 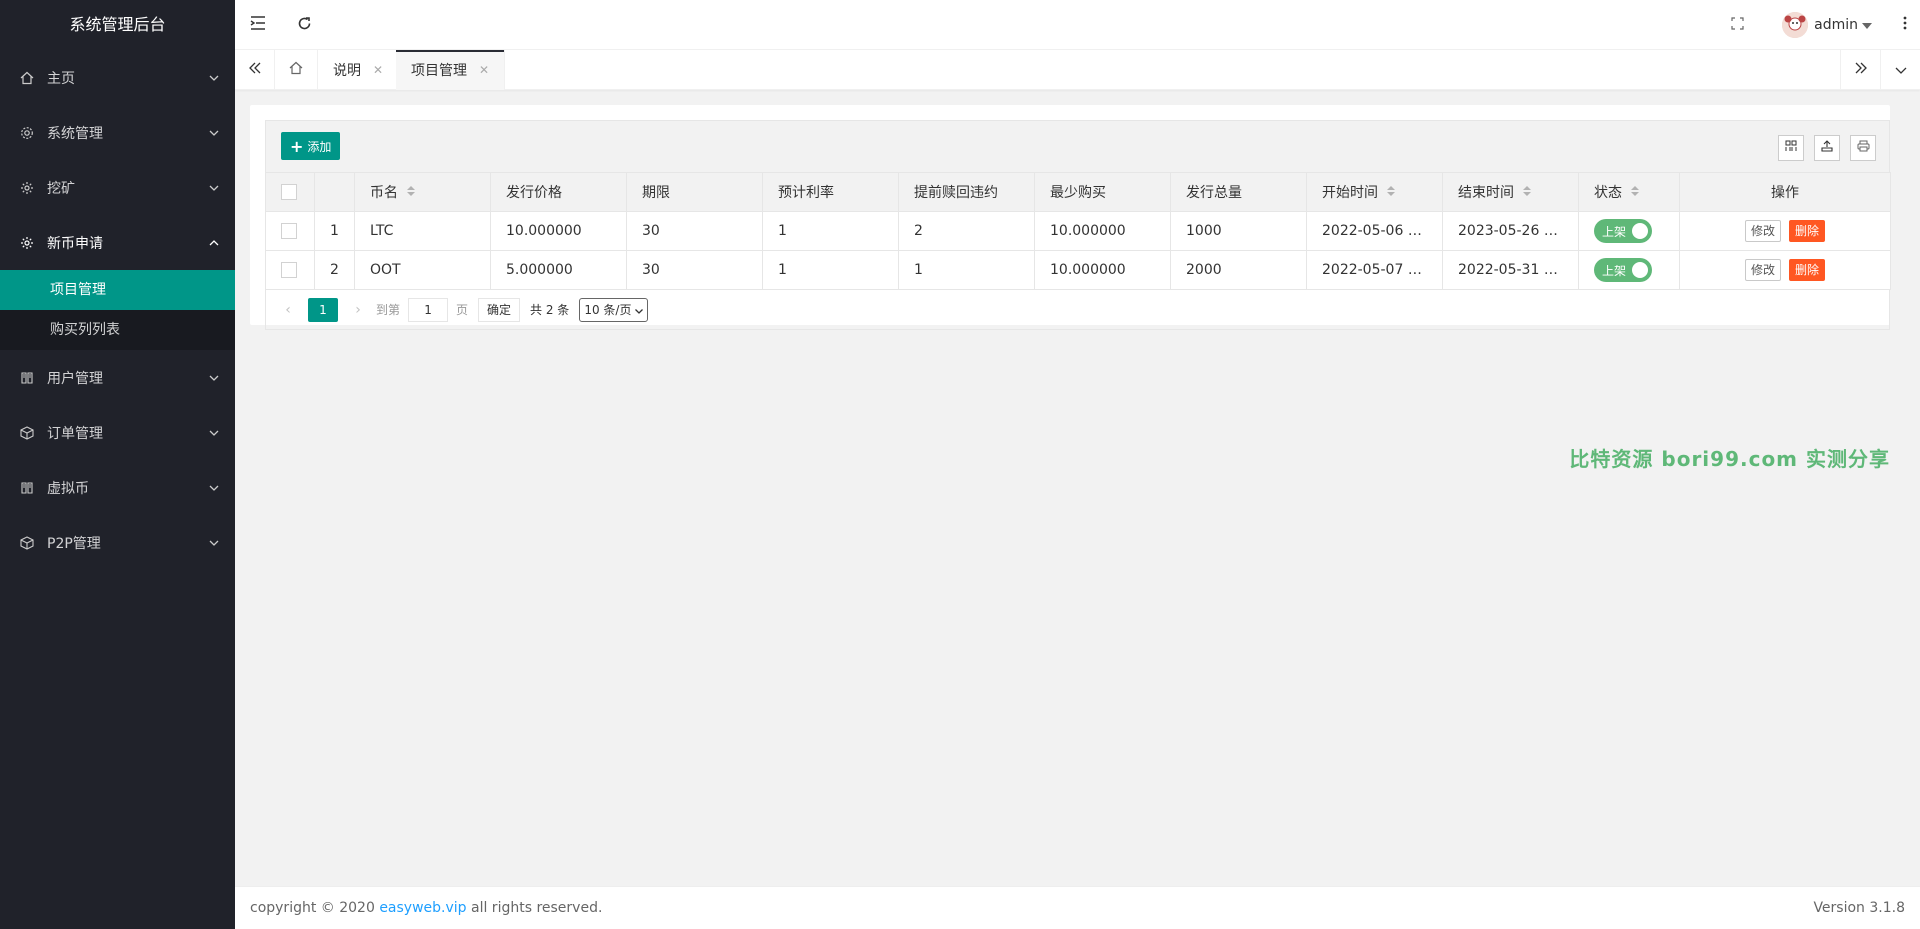 I want to click on more-vertical-icon, so click(x=1905, y=25).